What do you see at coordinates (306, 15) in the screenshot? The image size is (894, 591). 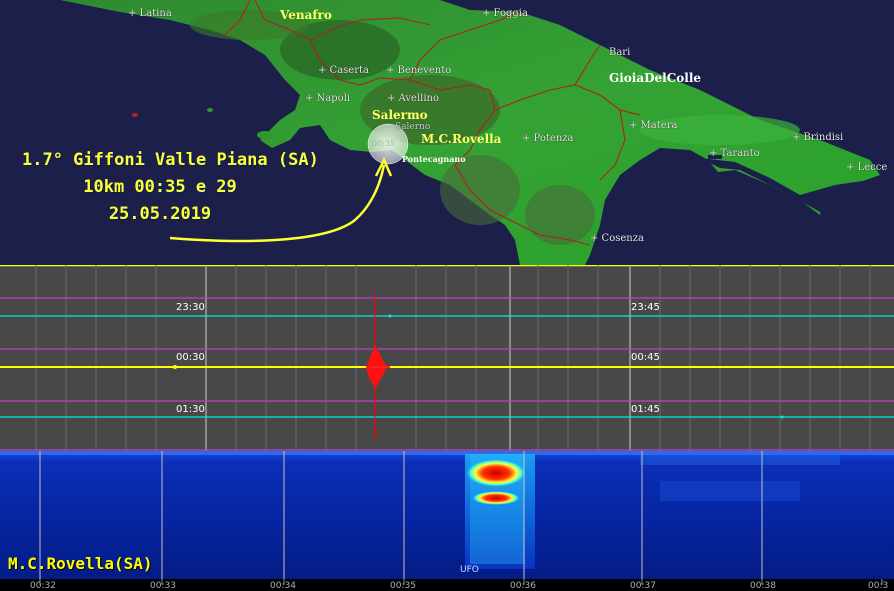 I see `station-venafro: Venafro` at bounding box center [306, 15].